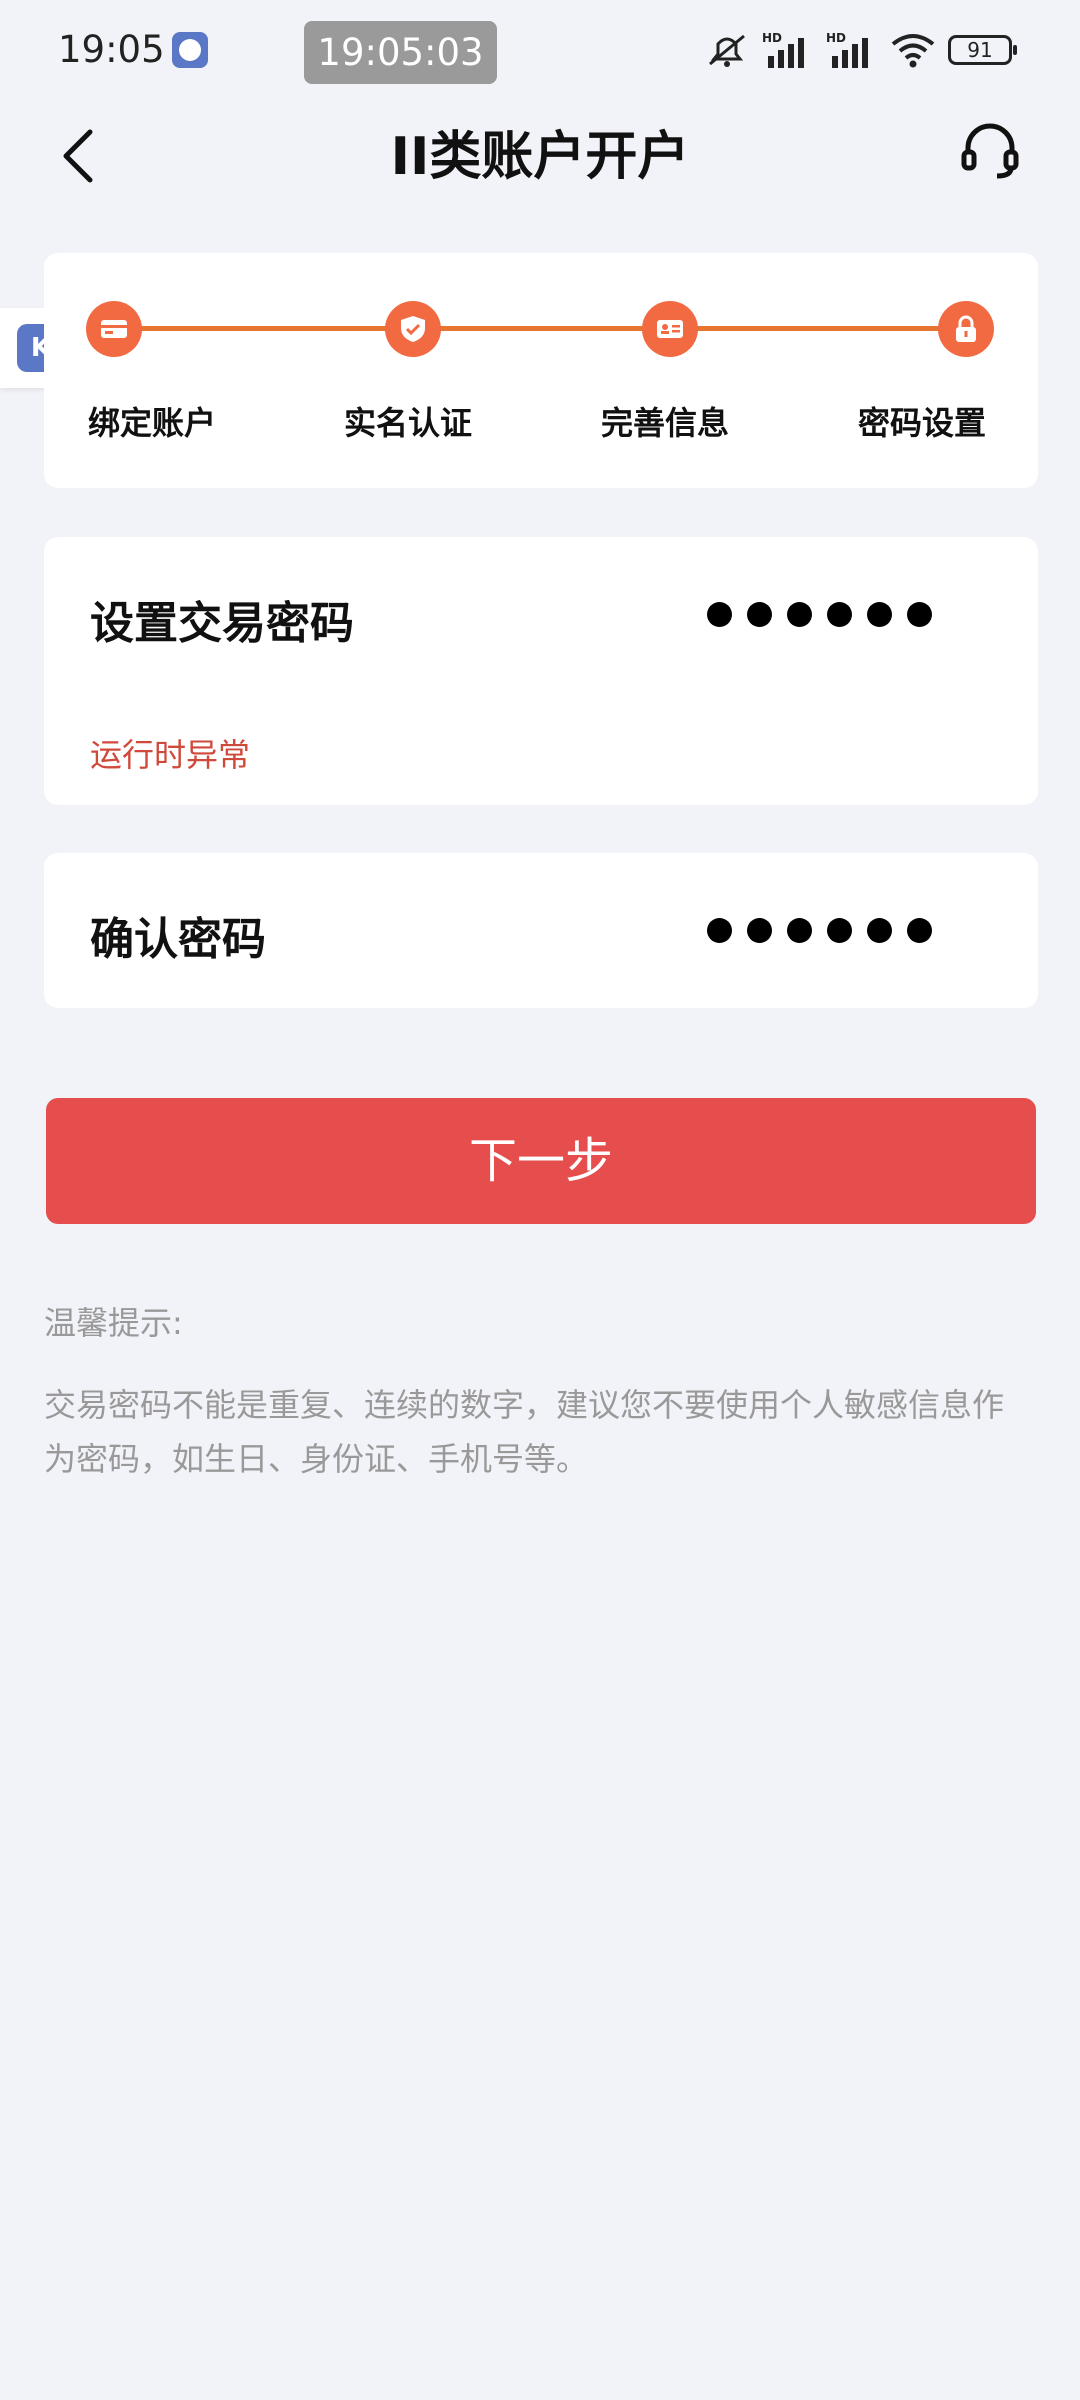 The width and height of the screenshot is (1080, 2400). Describe the element at coordinates (152, 423) in the screenshot. I see `step-label: 绑定账户` at that location.